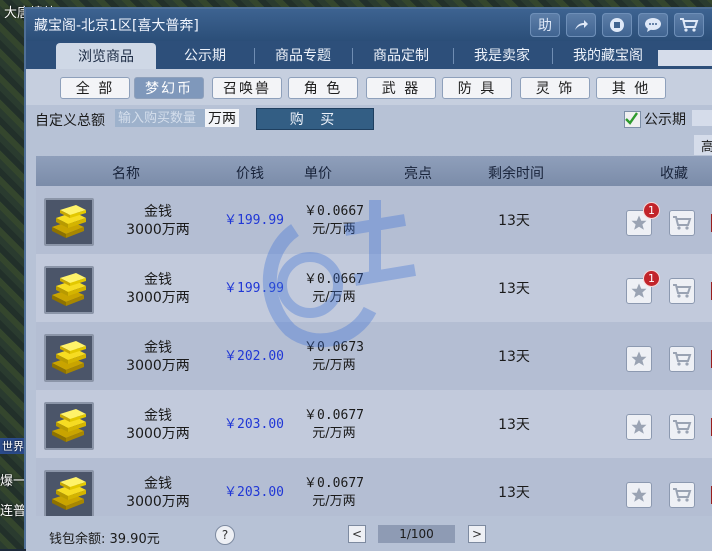 The width and height of the screenshot is (712, 551). What do you see at coordinates (303, 55) in the screenshot?
I see `tab-topics: 商品专题` at bounding box center [303, 55].